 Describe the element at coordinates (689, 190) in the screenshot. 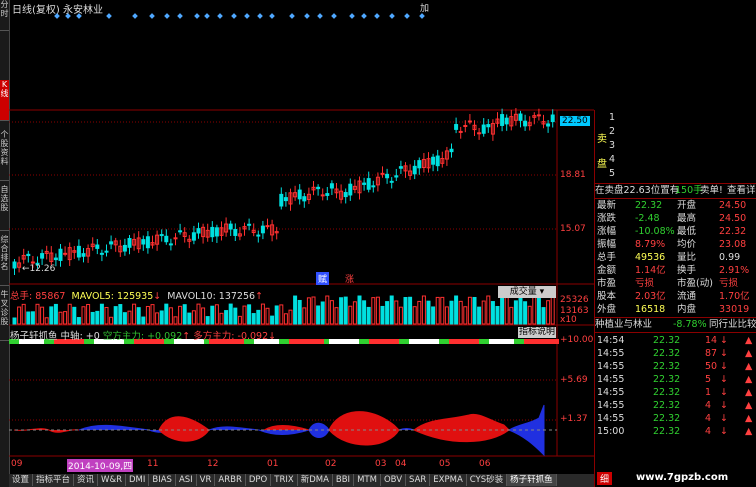

I see `bid-qty: 150手` at that location.